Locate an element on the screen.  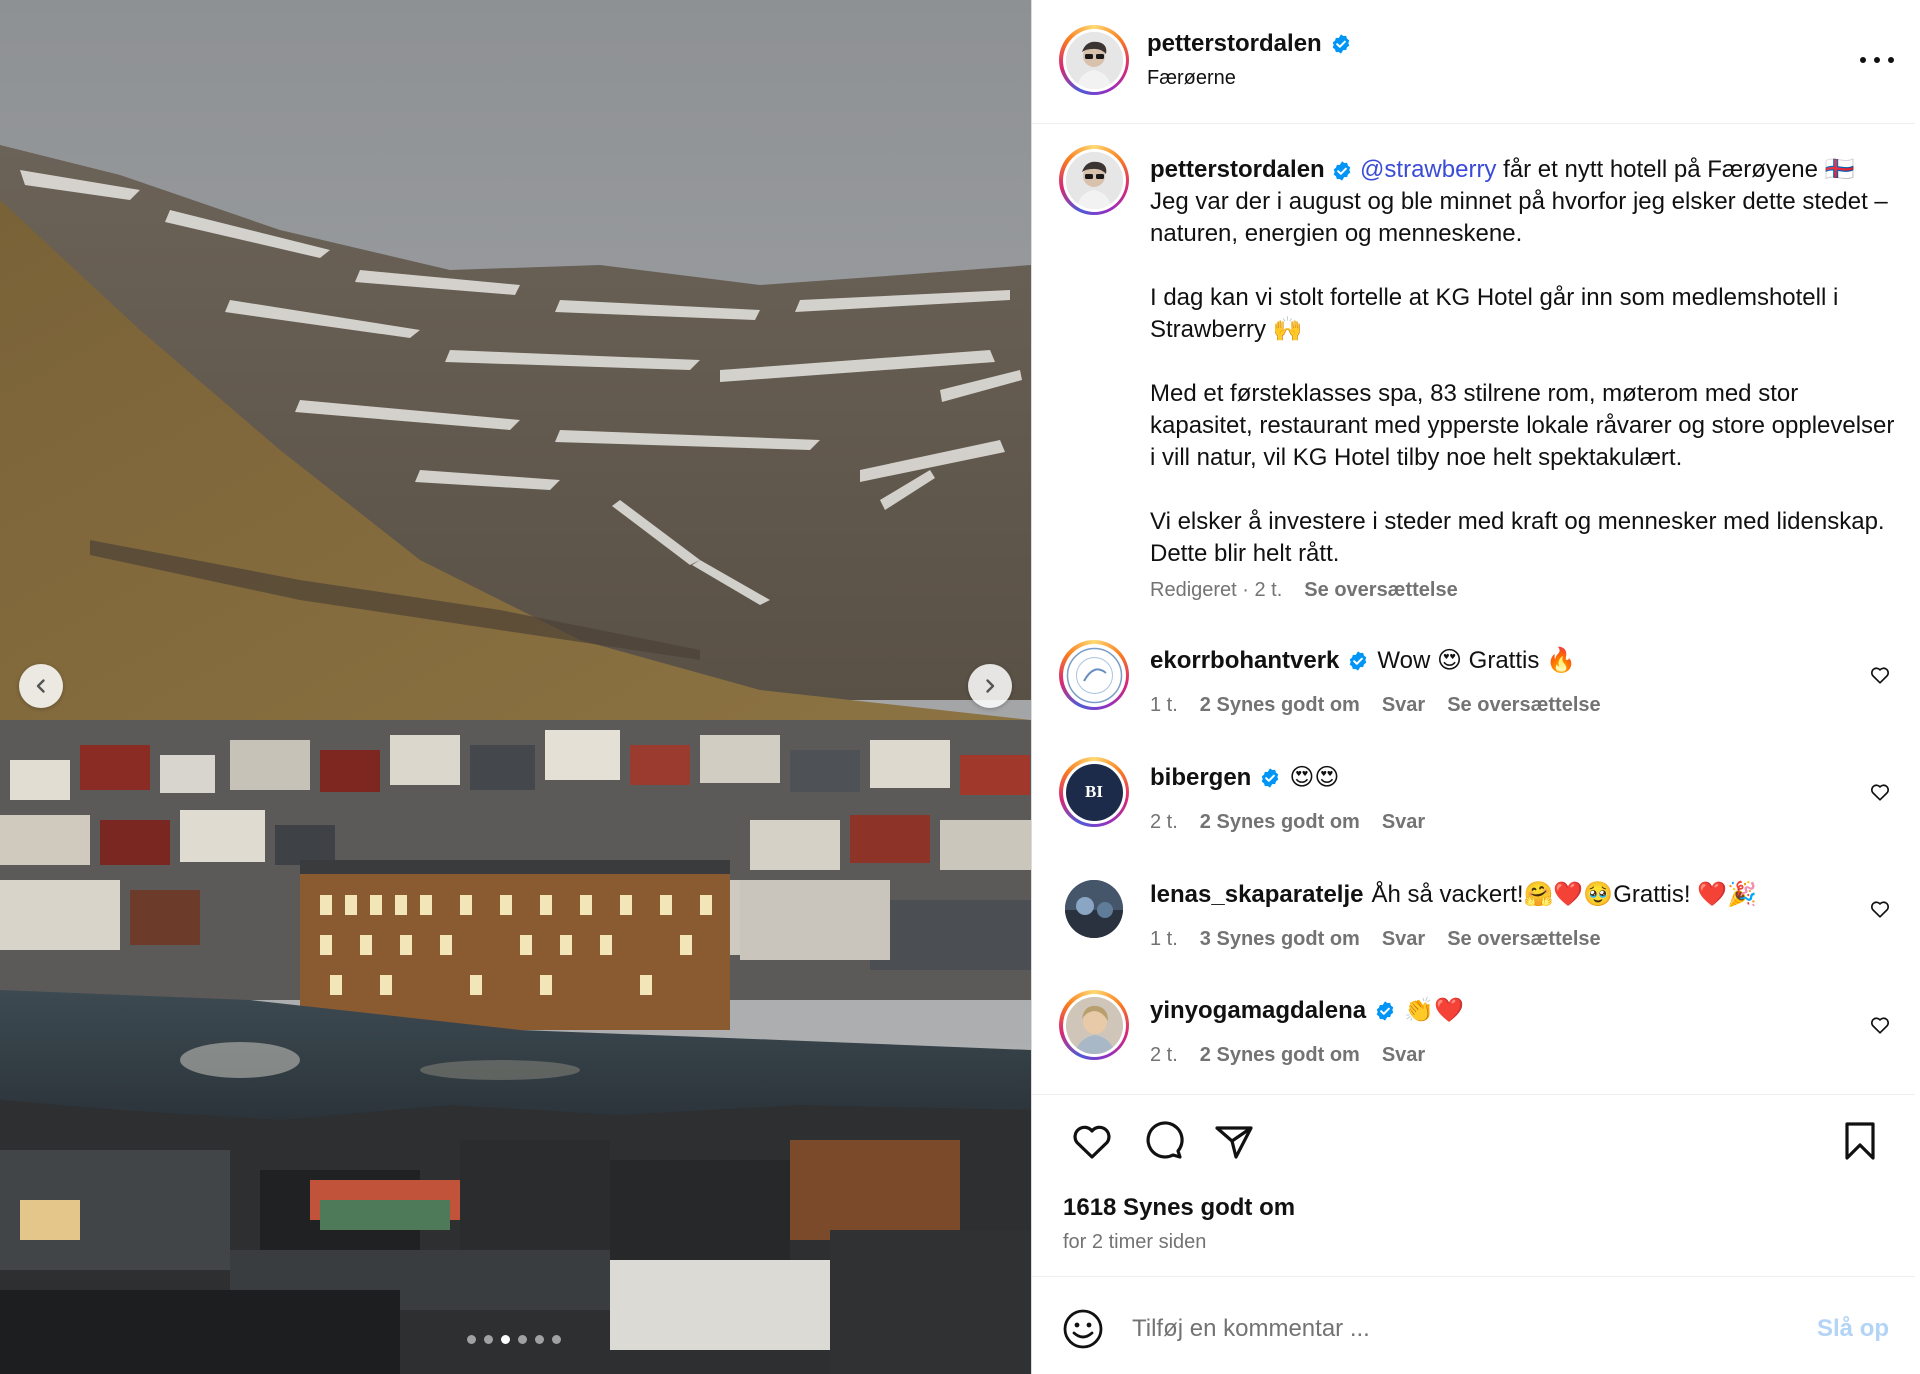
comment-item: BI bibergen 😍😍 2 t. 2 Synes godt om Svar is located at coordinates (1473, 812).